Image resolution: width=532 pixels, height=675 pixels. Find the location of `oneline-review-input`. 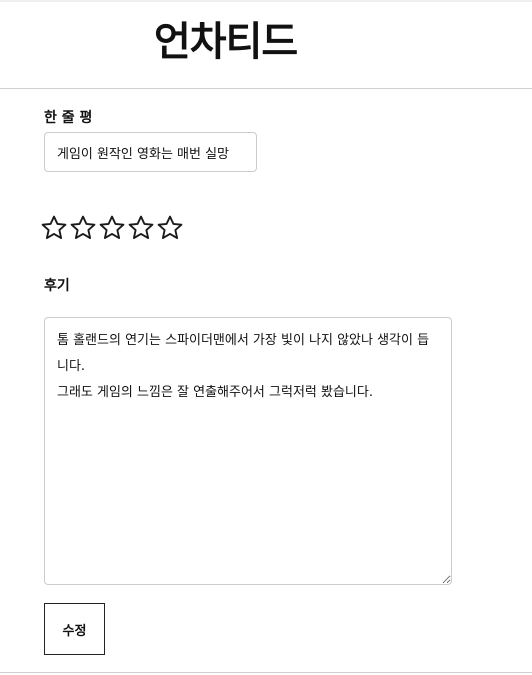

oneline-review-input is located at coordinates (150, 152).